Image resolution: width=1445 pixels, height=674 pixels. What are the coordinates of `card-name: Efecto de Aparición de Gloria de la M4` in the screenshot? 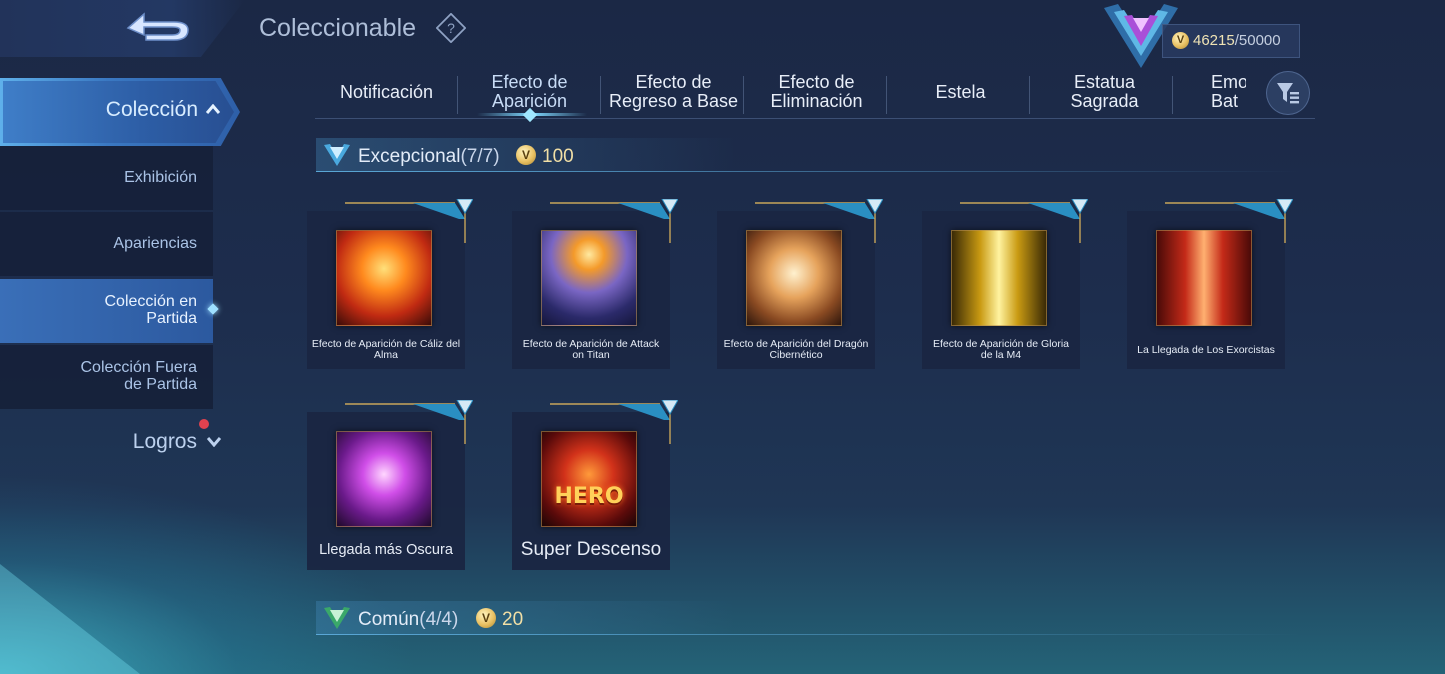 It's located at (1001, 349).